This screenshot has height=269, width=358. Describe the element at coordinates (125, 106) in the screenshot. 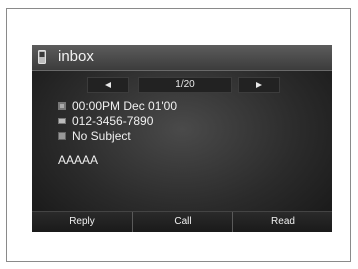

I see `message-datetime: 00:00PM Dec 01'00` at that location.